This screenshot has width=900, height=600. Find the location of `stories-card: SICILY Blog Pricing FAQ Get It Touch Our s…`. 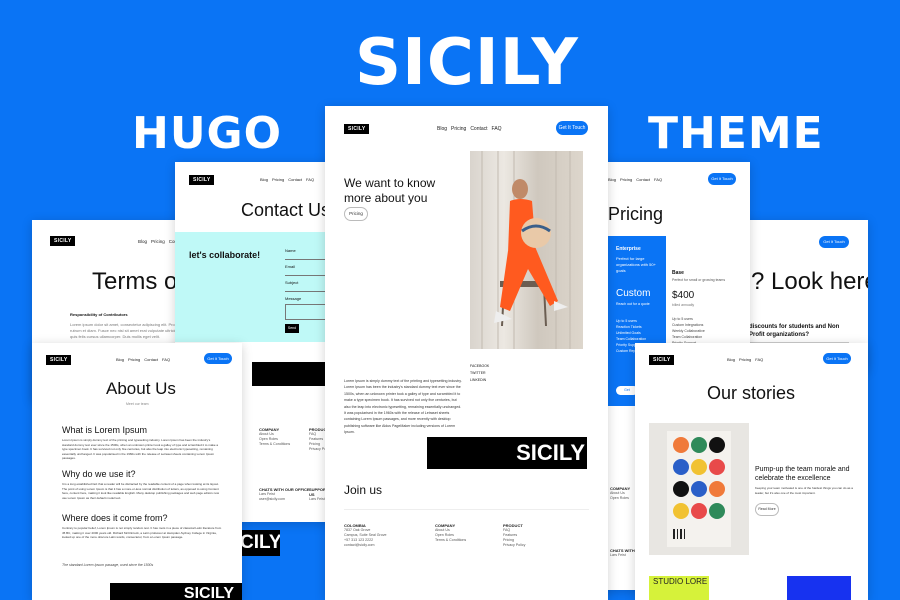

stories-card: SICILY Blog Pricing FAQ Get It Touch Our s… is located at coordinates (751, 471).